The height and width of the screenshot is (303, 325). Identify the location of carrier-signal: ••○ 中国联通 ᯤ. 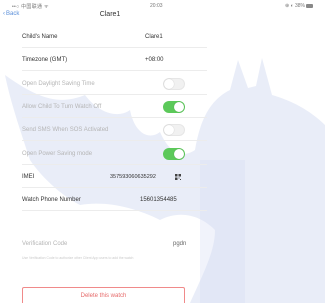
(30, 7).